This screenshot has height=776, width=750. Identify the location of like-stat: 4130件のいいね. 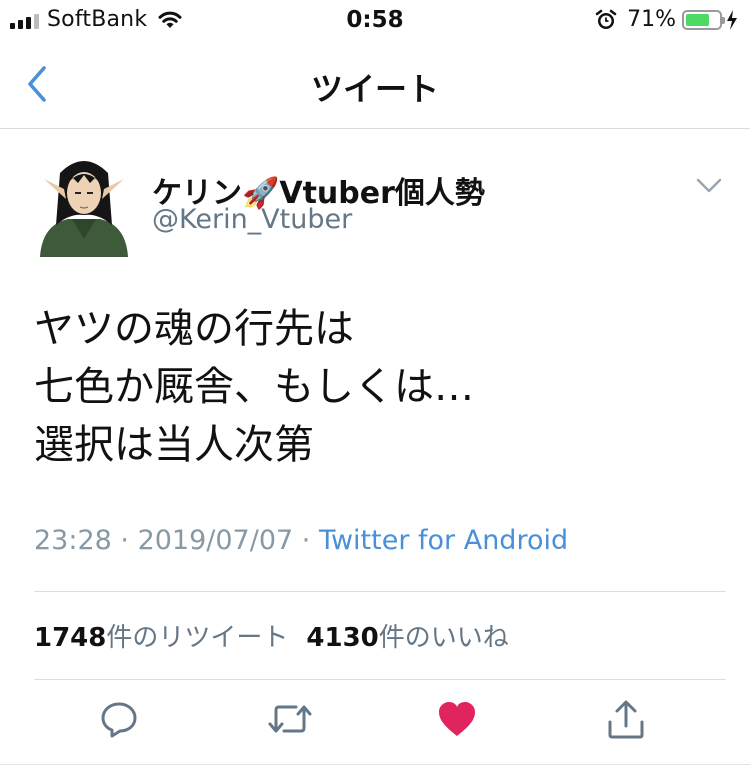
(407, 638).